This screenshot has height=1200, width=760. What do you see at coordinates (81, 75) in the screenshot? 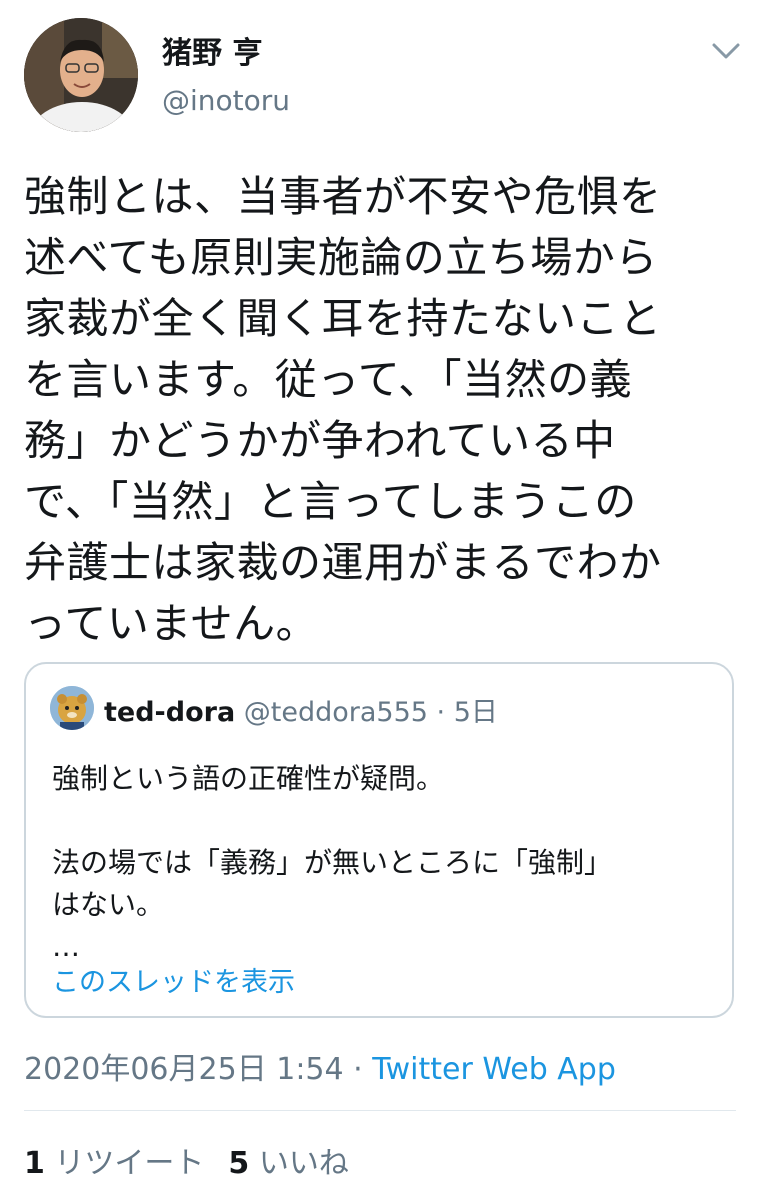
I see `author-avatar` at bounding box center [81, 75].